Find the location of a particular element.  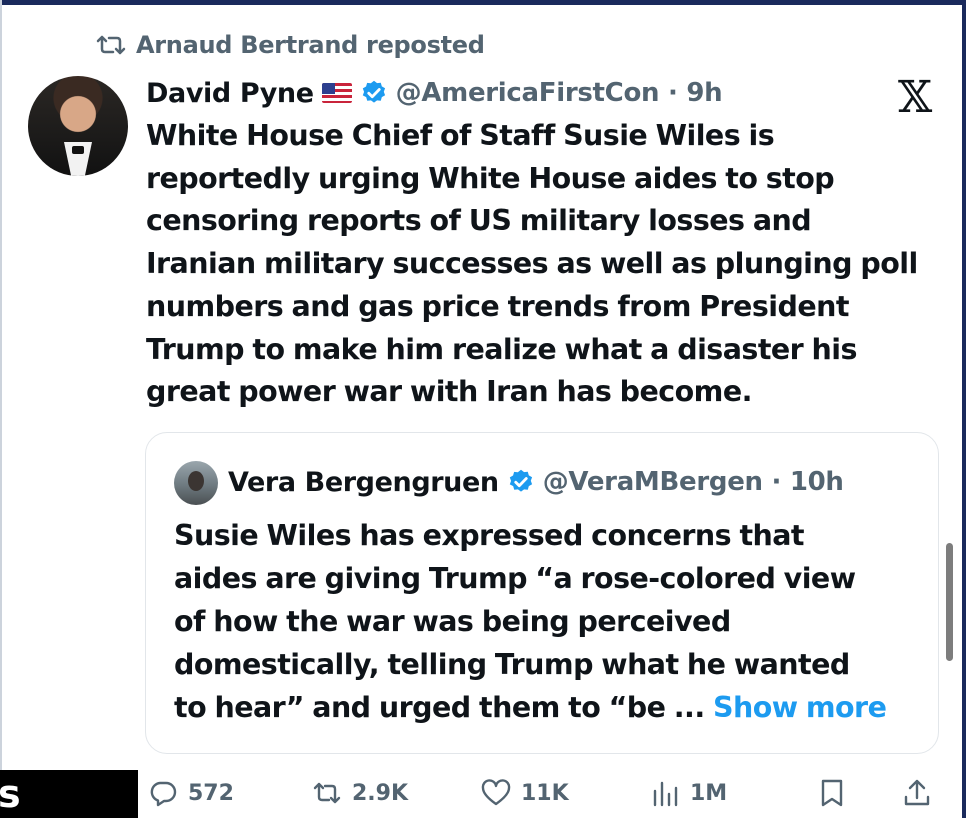

show-more-link: Show more is located at coordinates (800, 707).